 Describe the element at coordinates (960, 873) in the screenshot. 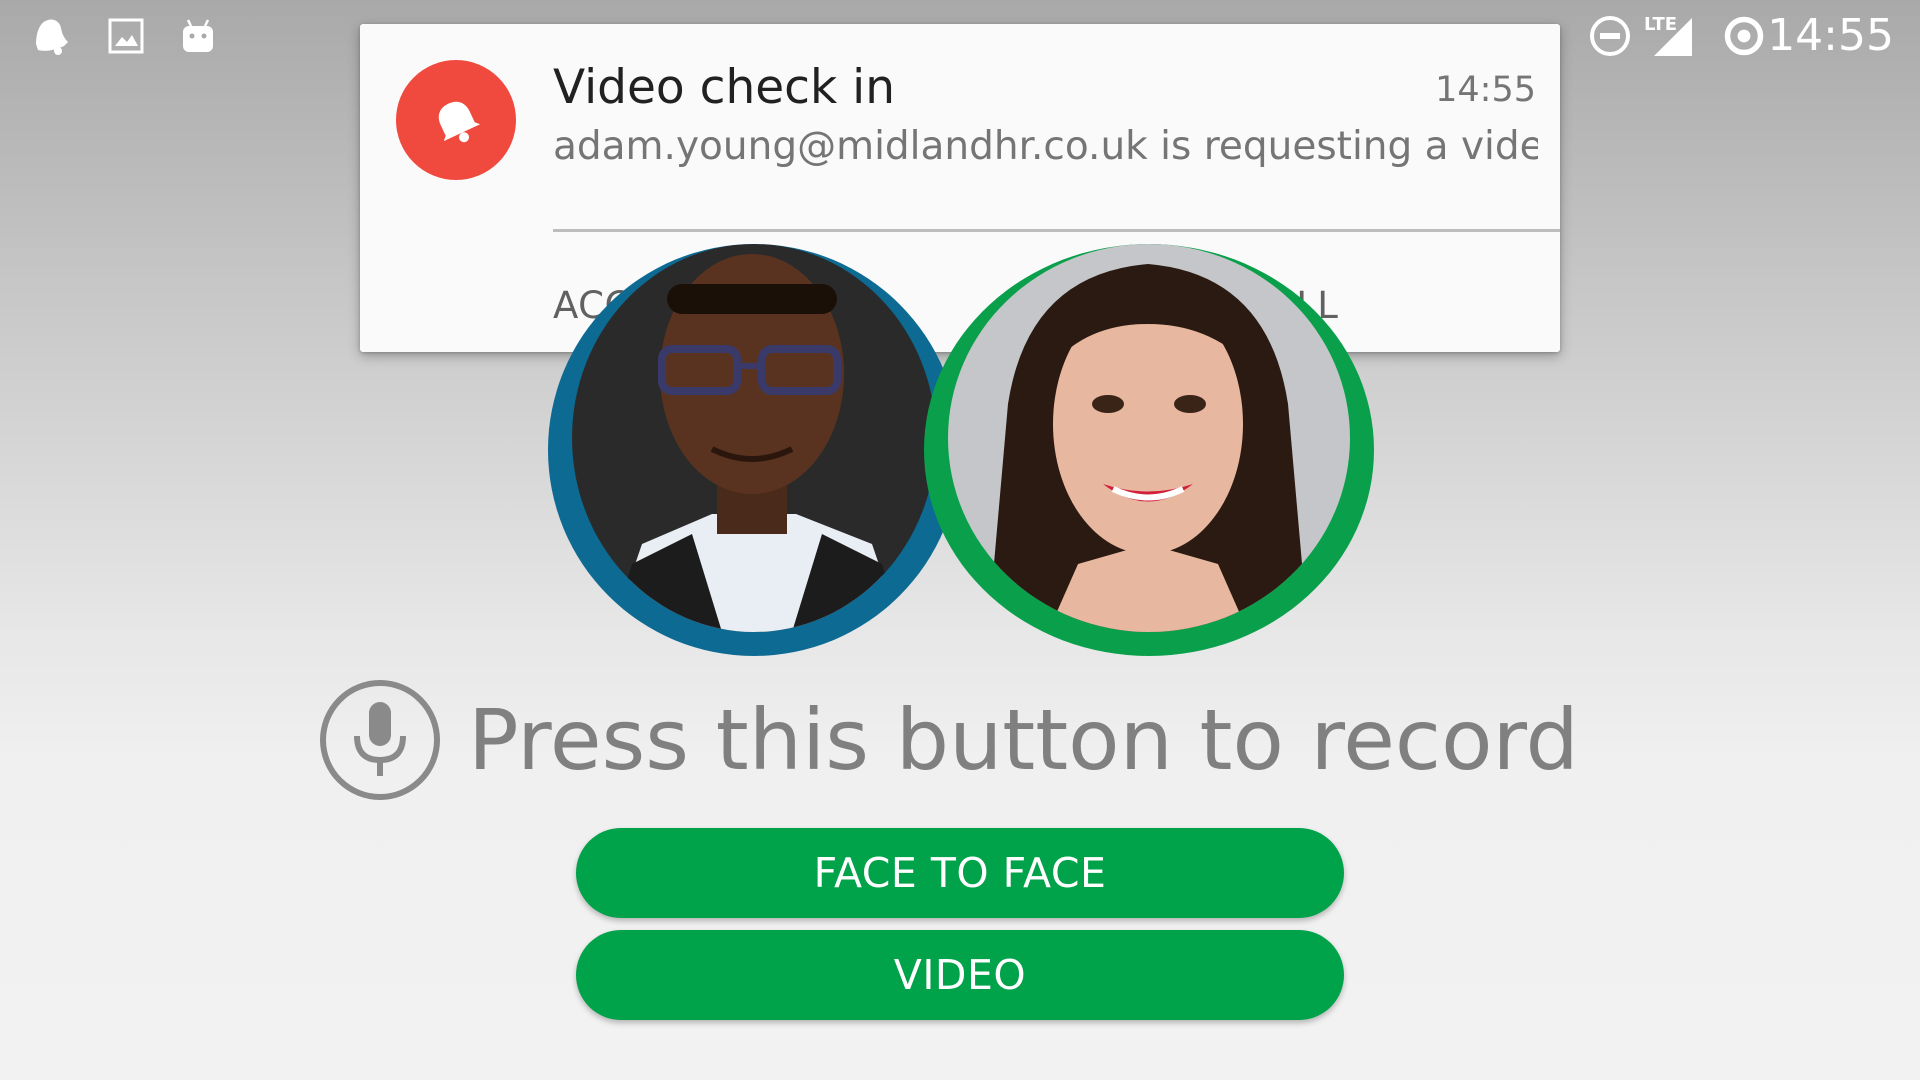

I see `face-to-face-button: FACE TO FACE` at that location.